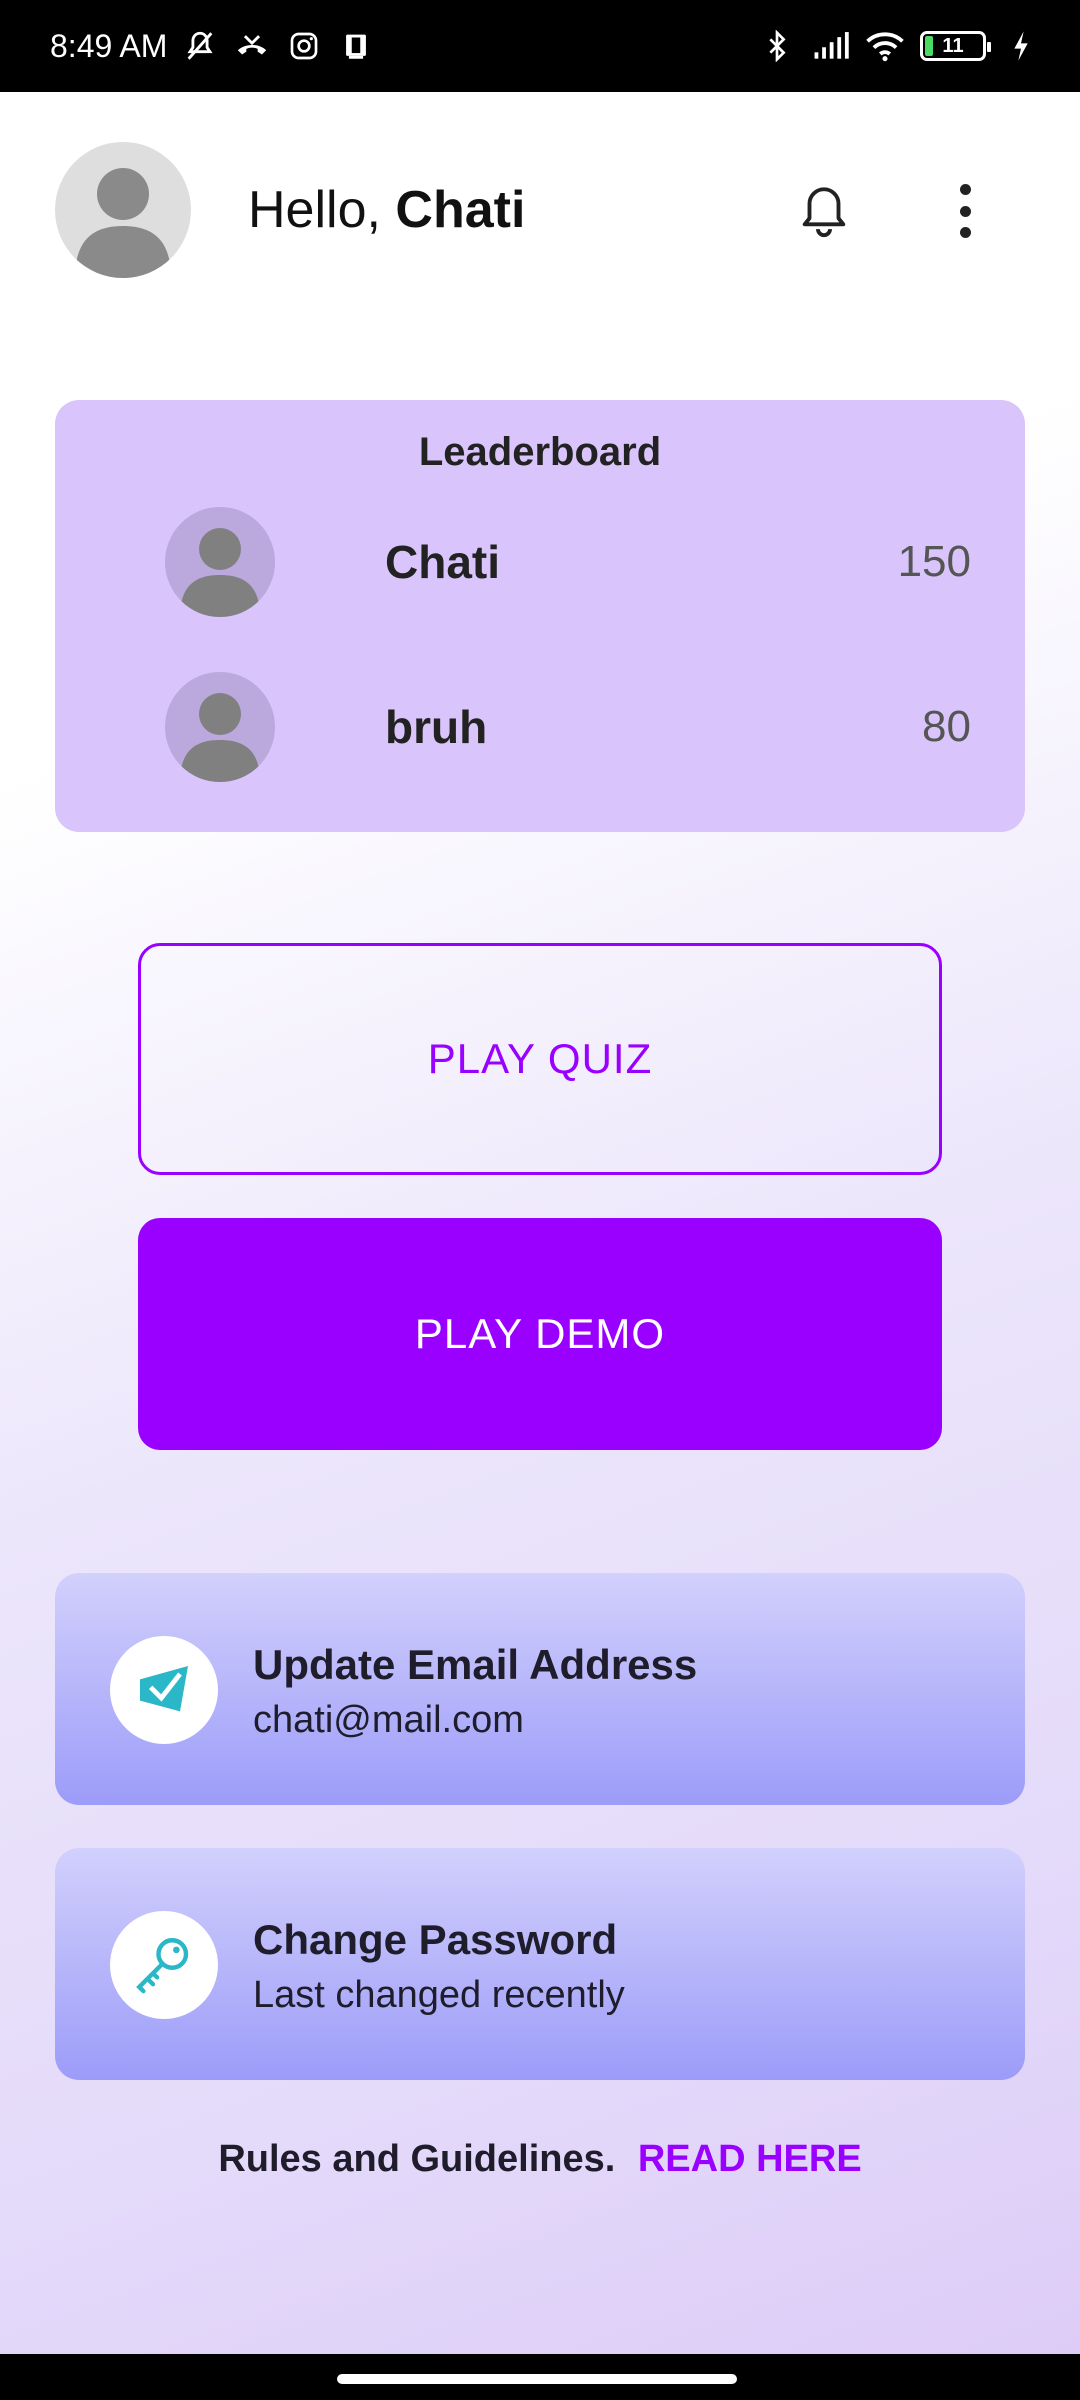 This screenshot has height=2400, width=1080. Describe the element at coordinates (252, 46) in the screenshot. I see `missed-call-icon` at that location.